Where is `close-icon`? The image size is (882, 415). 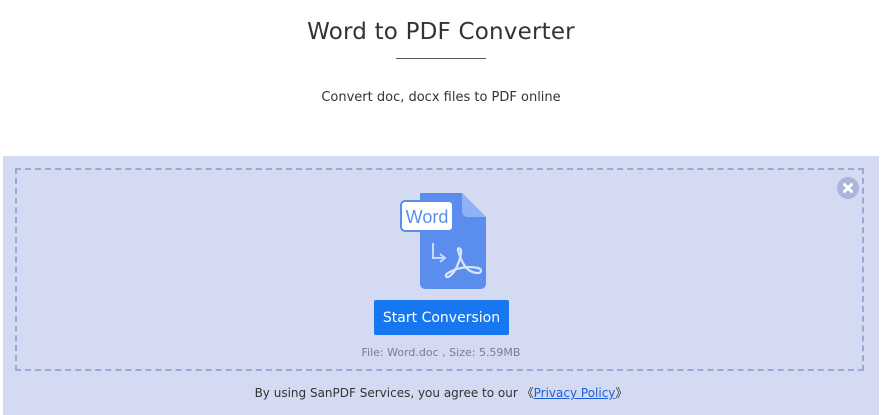 close-icon is located at coordinates (848, 188).